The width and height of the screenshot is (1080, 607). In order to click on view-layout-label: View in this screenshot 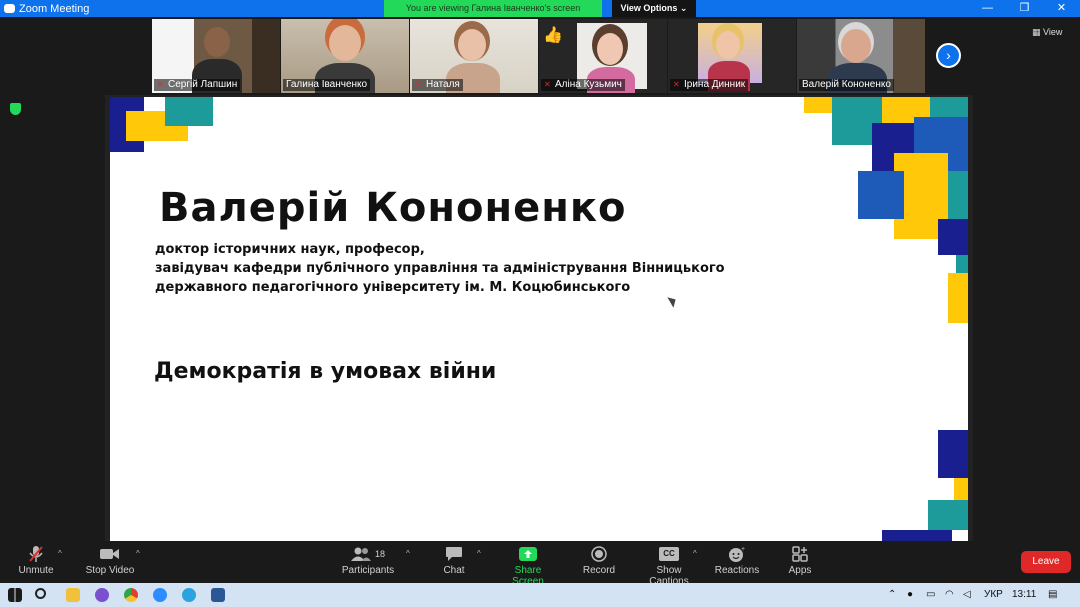, I will do `click(1053, 32)`.